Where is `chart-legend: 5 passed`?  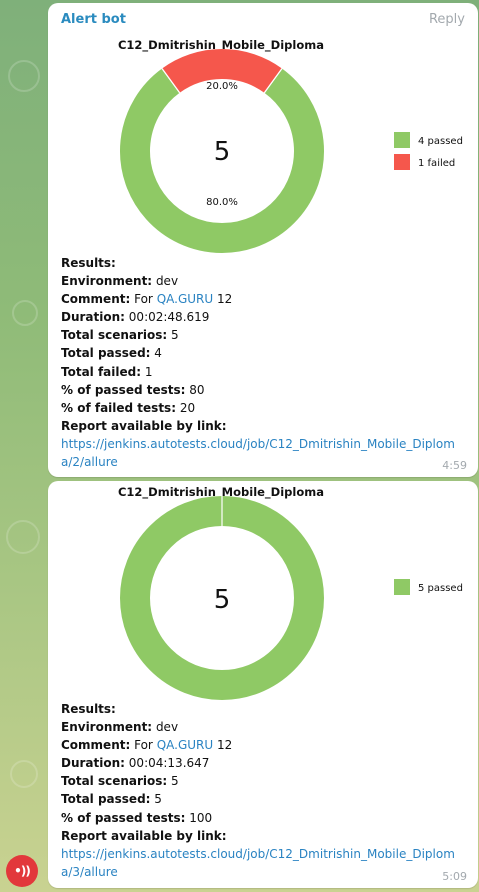
chart-legend: 5 passed is located at coordinates (428, 587).